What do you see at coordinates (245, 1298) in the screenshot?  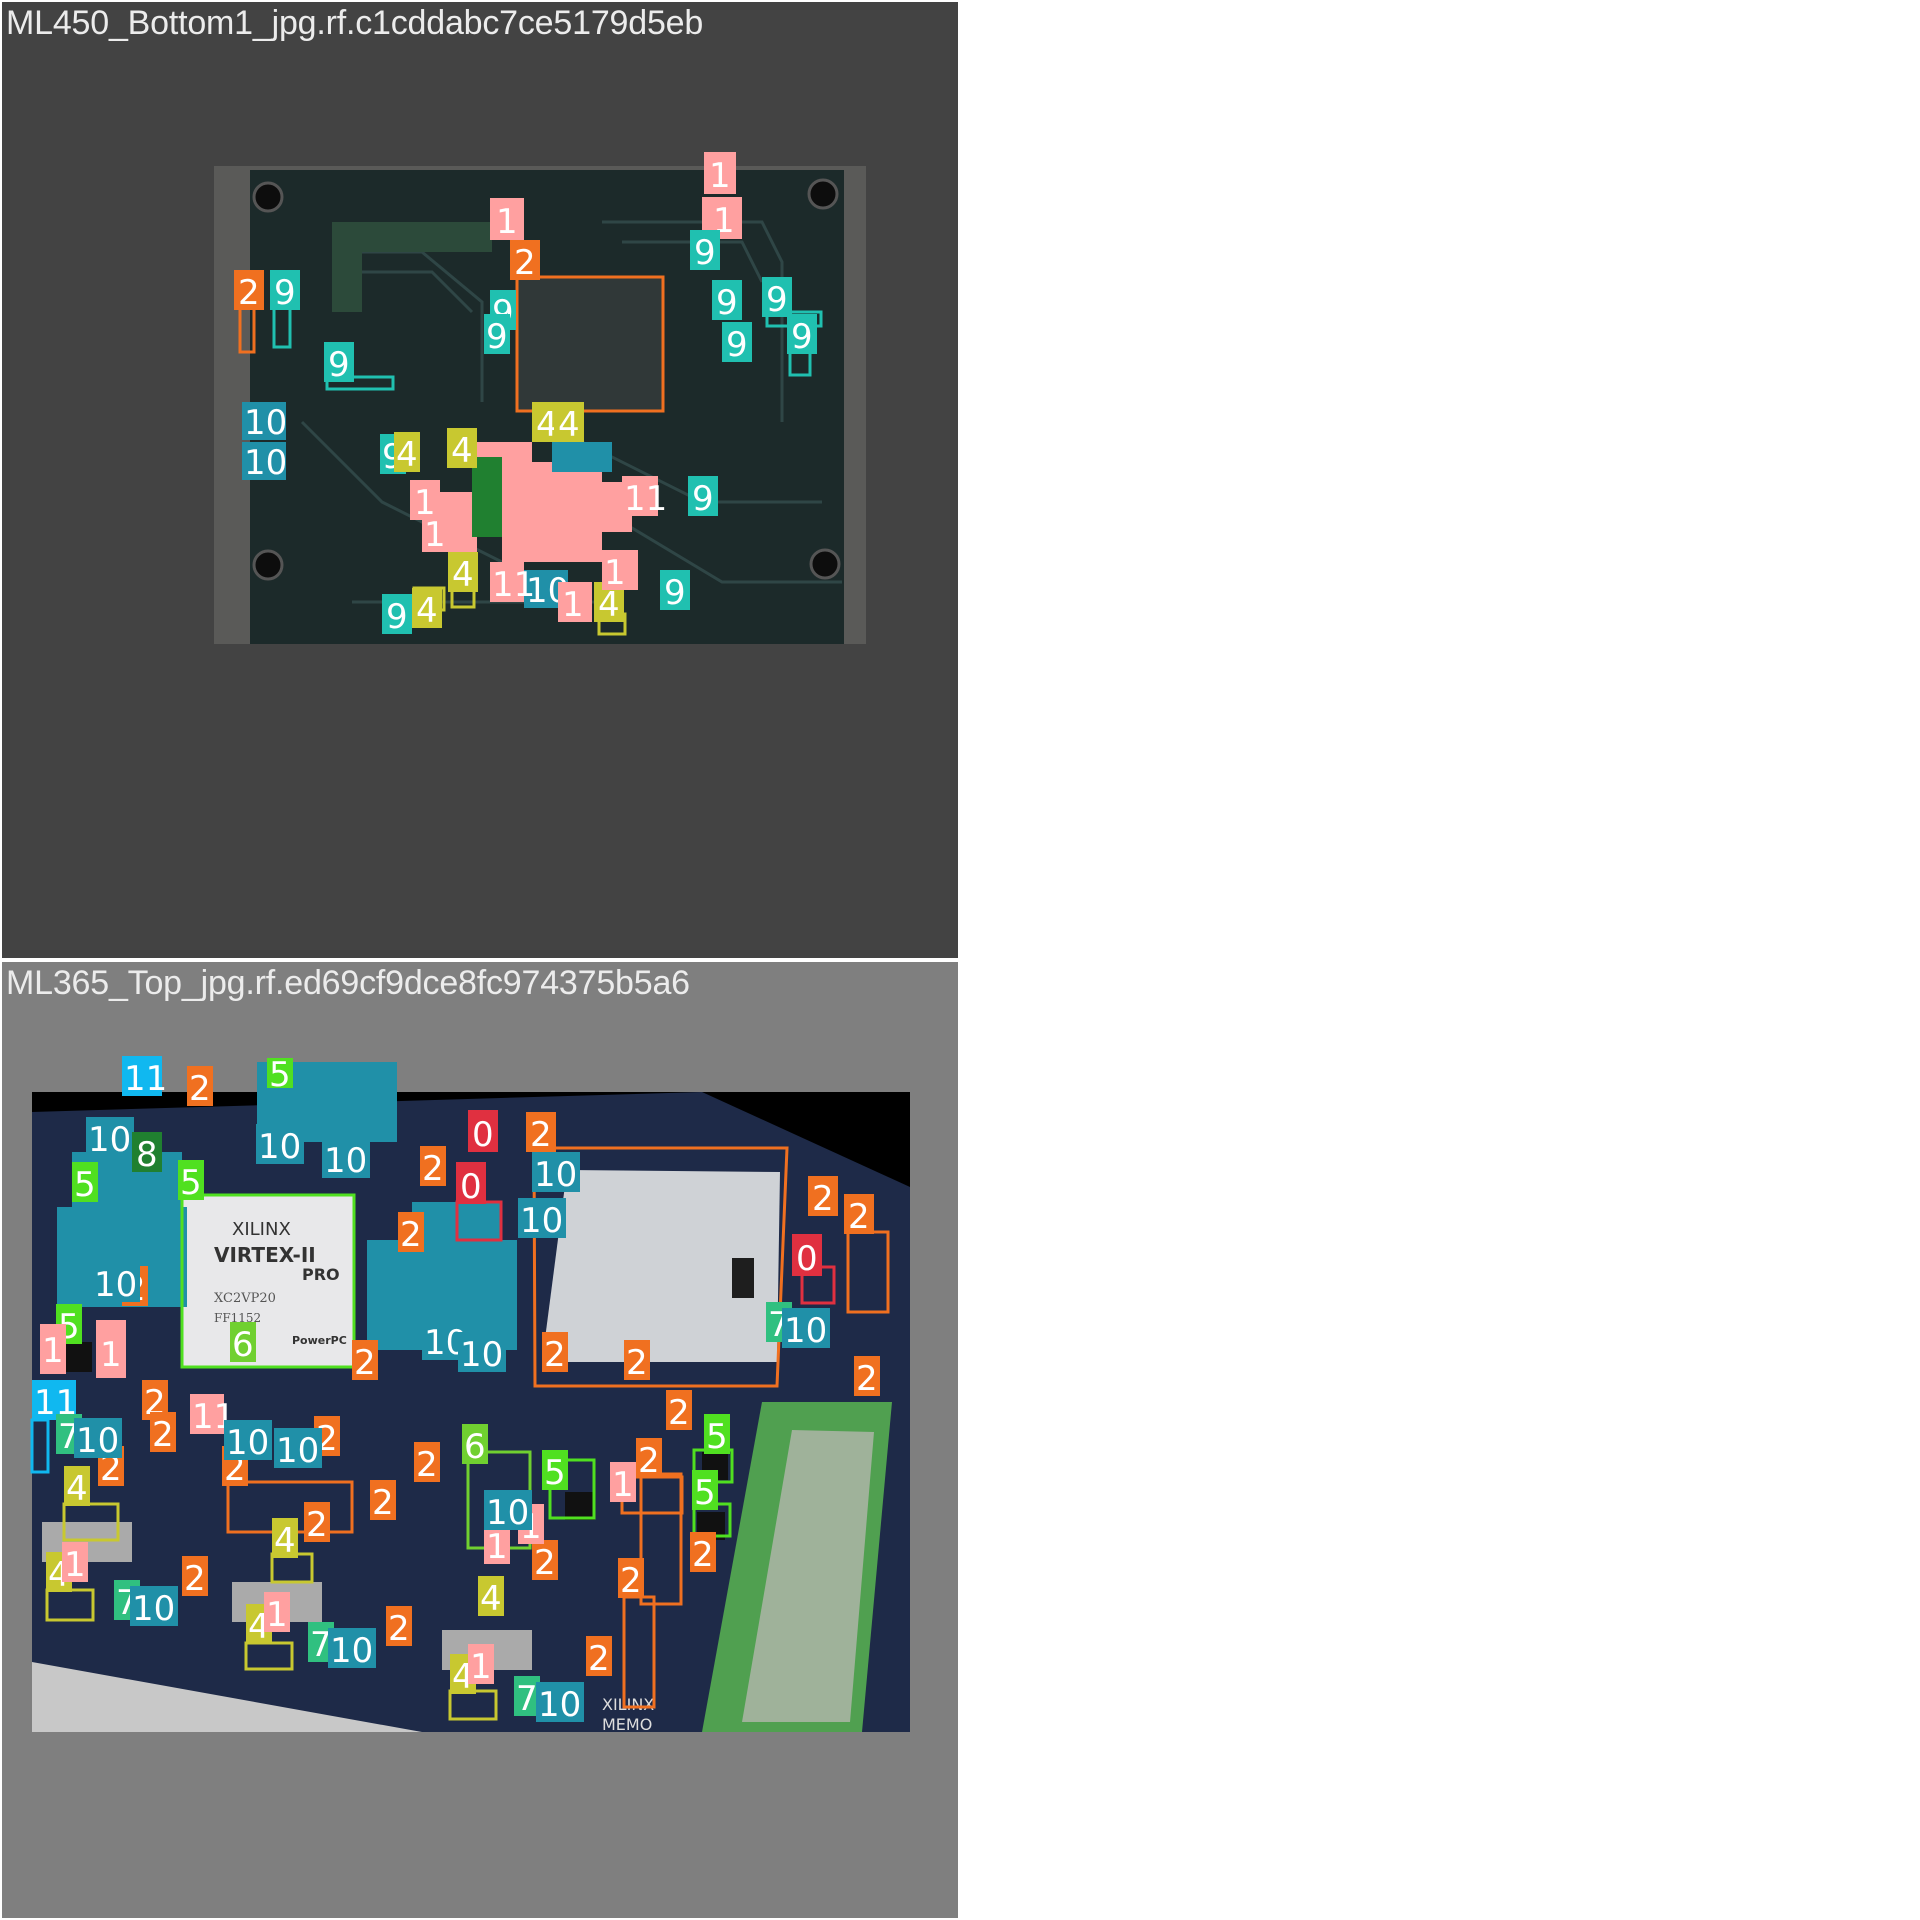 I see `chip-part: XC2VP20` at bounding box center [245, 1298].